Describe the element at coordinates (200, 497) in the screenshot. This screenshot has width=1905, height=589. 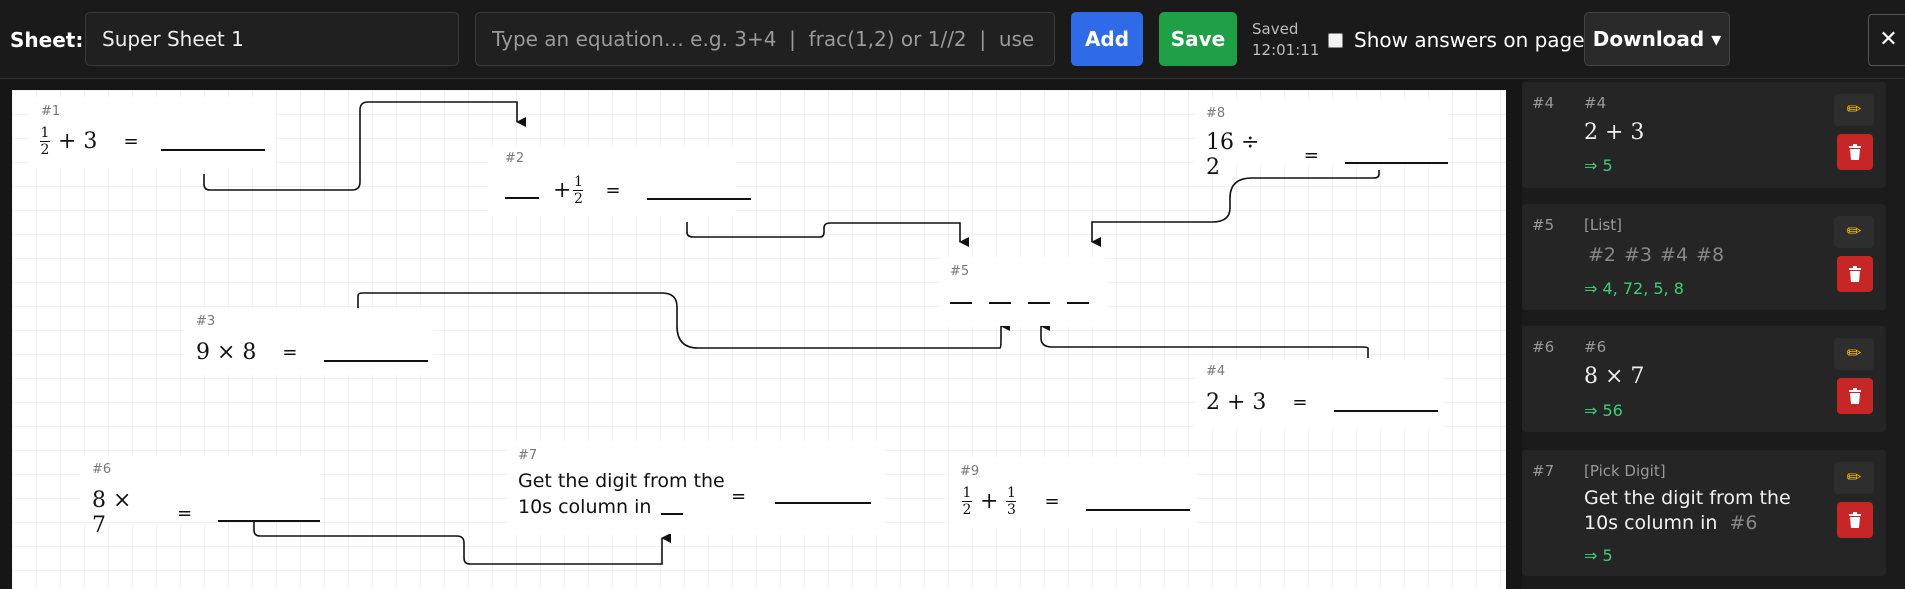
I see `equation-card: #6 8 × 7 =` at that location.